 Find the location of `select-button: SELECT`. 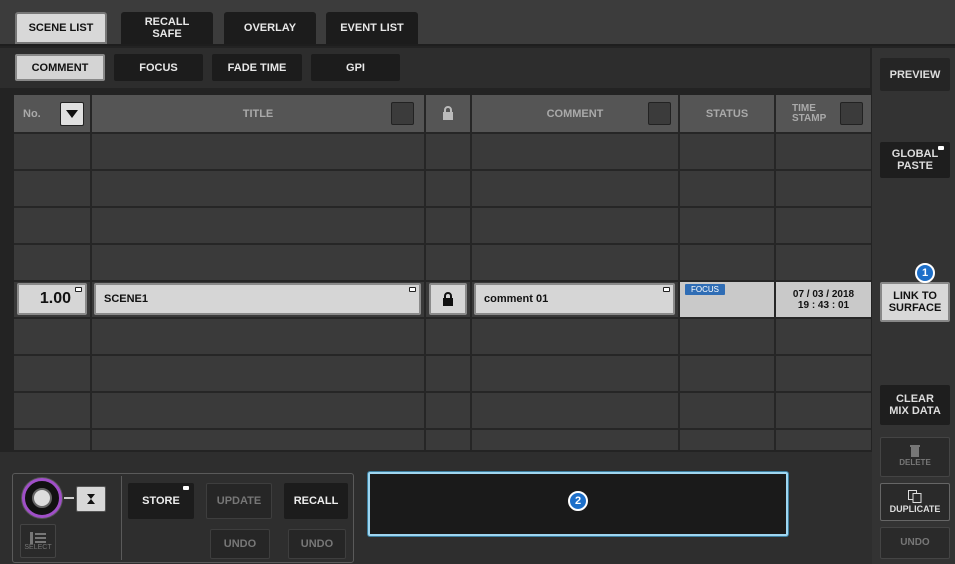

select-button: SELECT is located at coordinates (38, 541).